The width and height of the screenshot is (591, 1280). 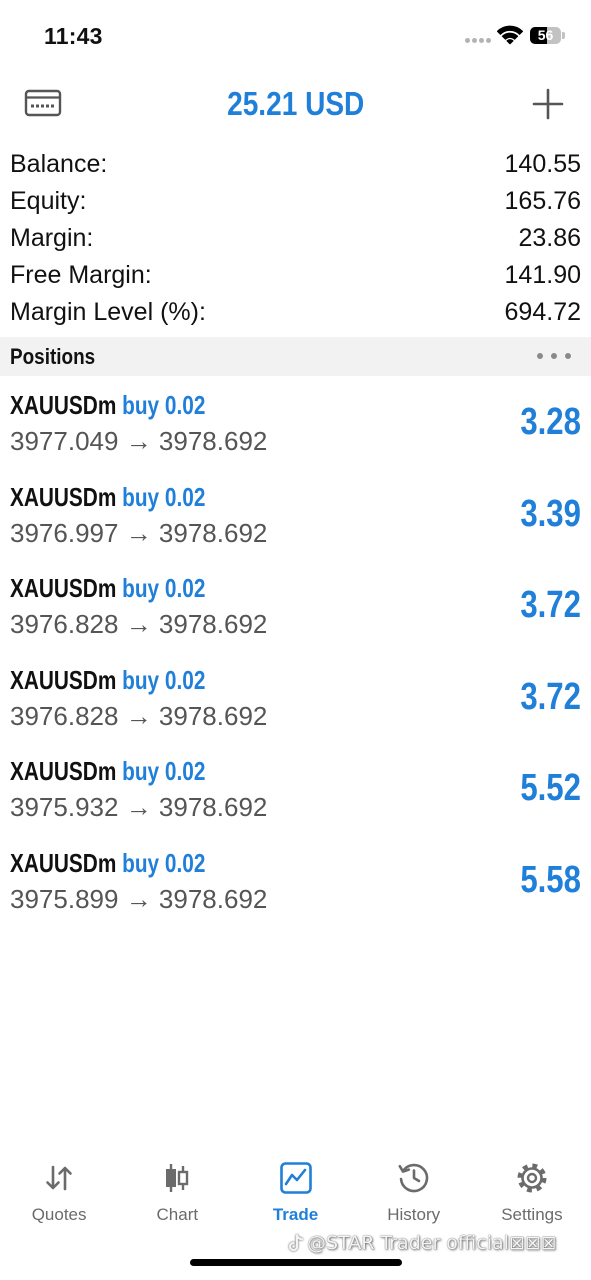 I want to click on summary-row-margin: Margin: 23.86, so click(x=295, y=238).